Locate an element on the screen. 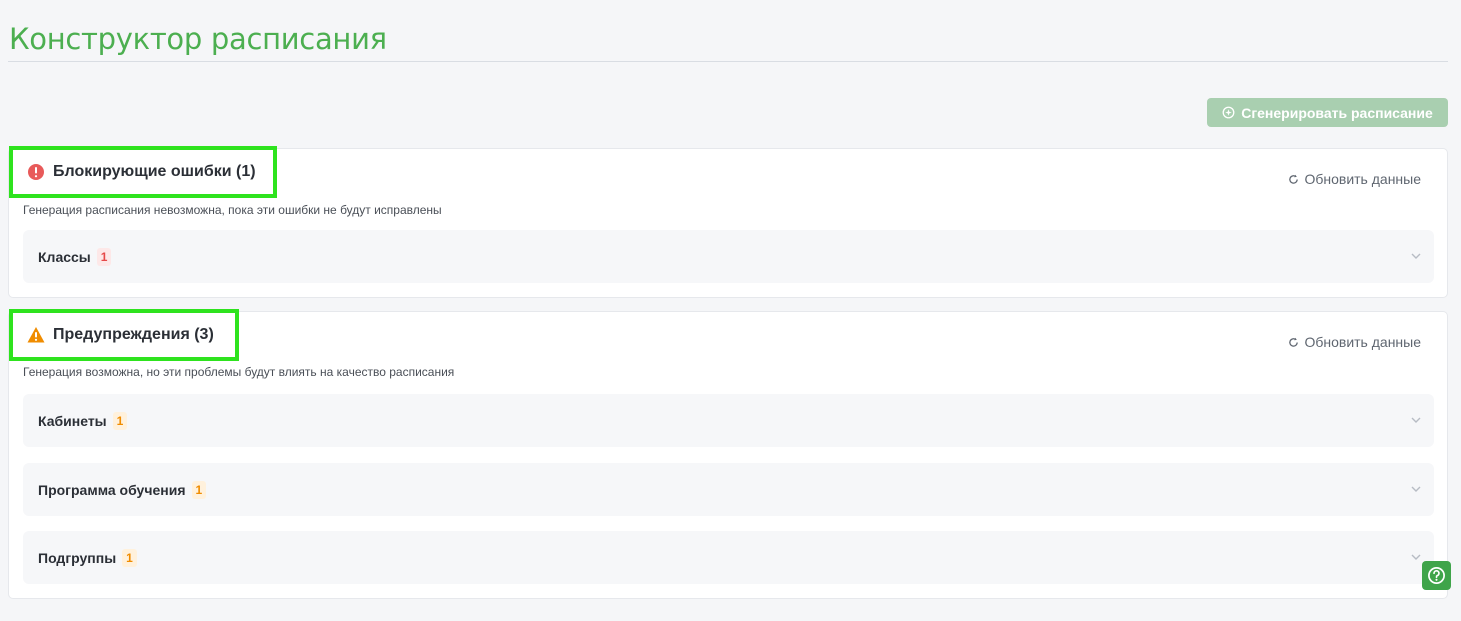 This screenshot has height=621, width=1461. question-circle-icon is located at coordinates (1436, 575).